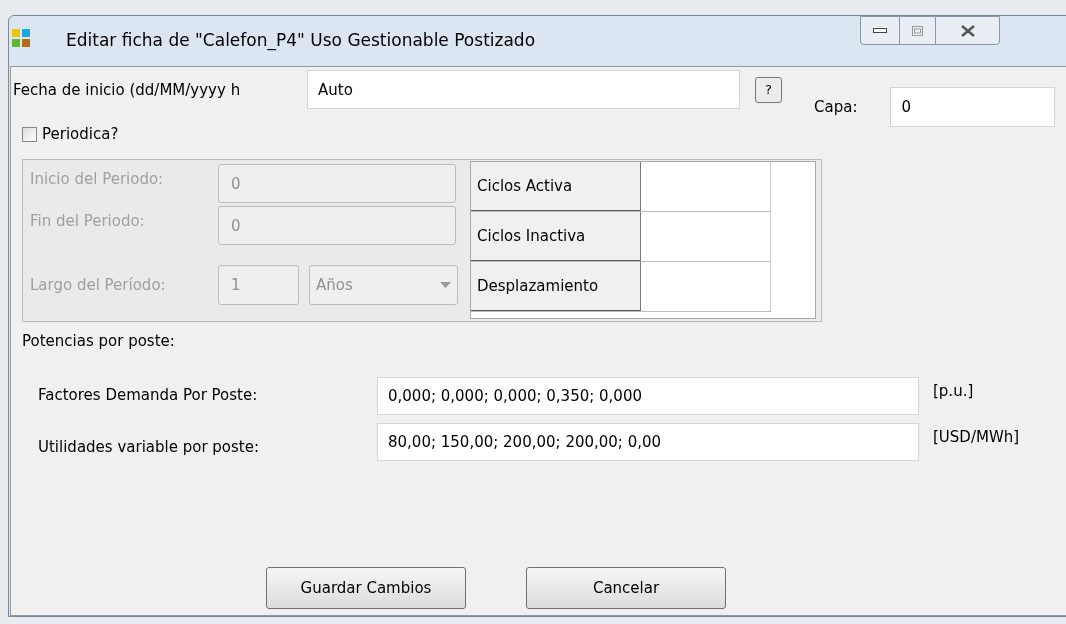  Describe the element at coordinates (149, 448) in the screenshot. I see `field-label: Utilidades variable por poste:` at that location.